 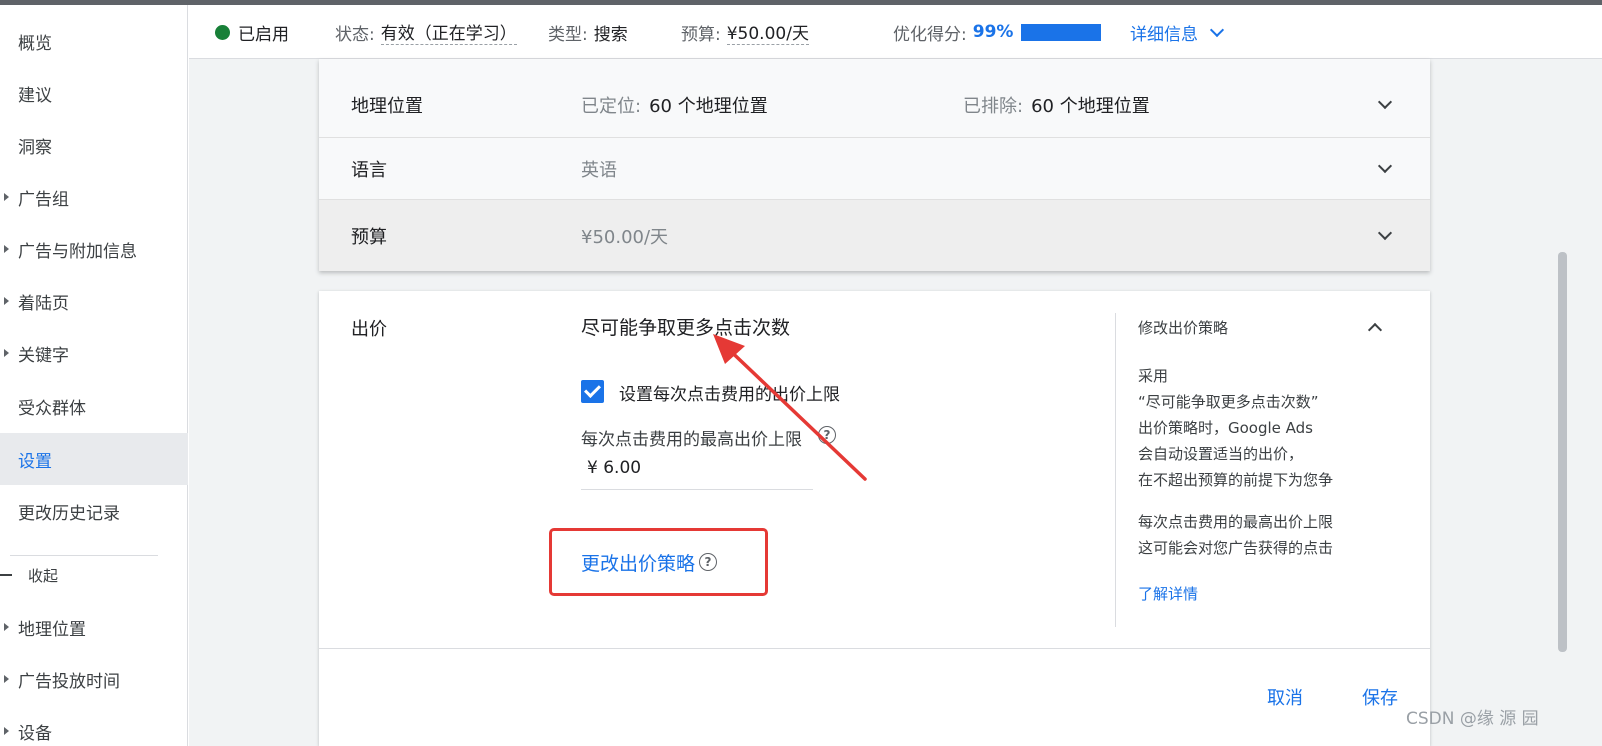 What do you see at coordinates (448, 32) in the screenshot?
I see `status-value: 有效（正在学习）` at bounding box center [448, 32].